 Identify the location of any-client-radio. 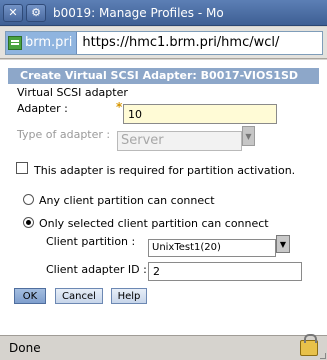
(28, 199).